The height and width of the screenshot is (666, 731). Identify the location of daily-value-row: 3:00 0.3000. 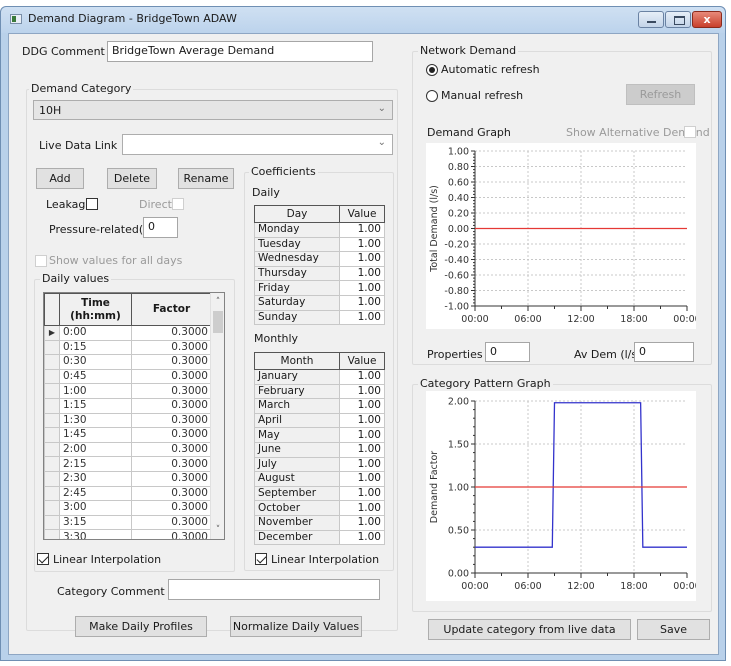
(128, 508).